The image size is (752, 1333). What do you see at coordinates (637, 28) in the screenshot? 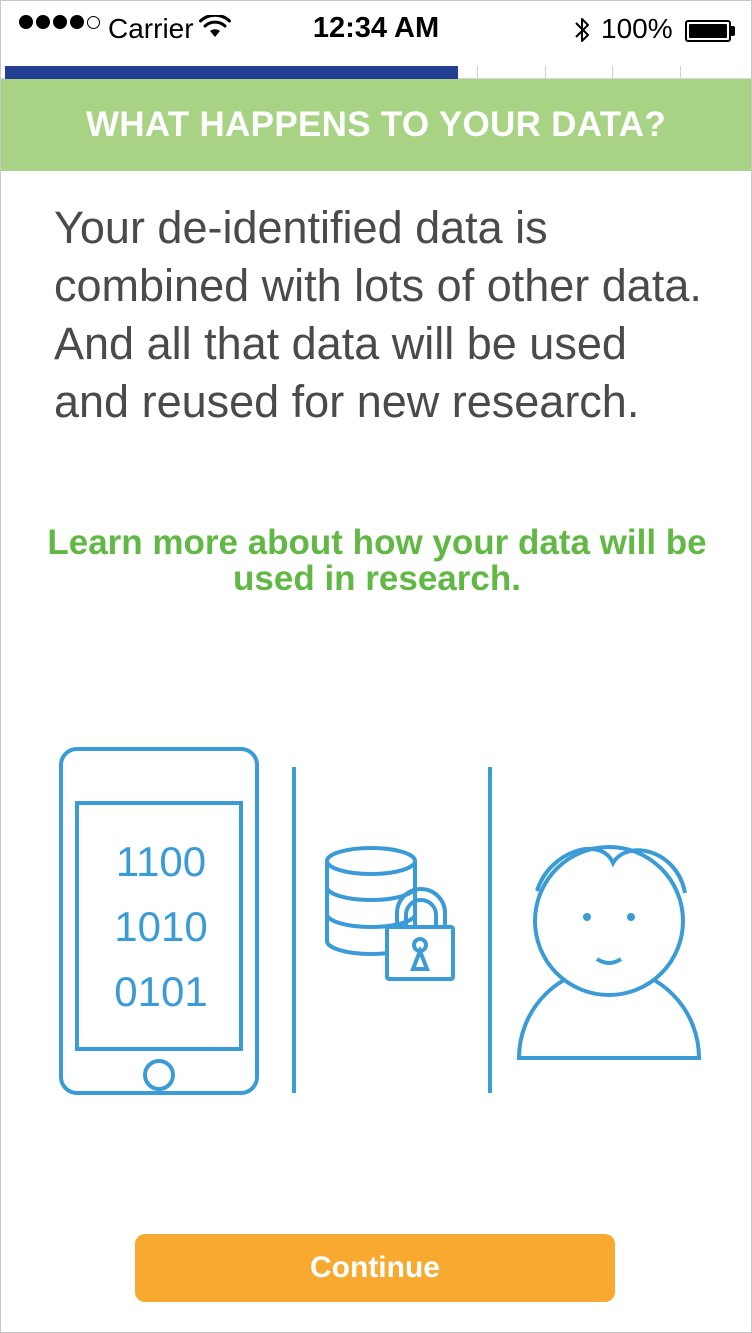
I see `battery-percent: 100%` at bounding box center [637, 28].